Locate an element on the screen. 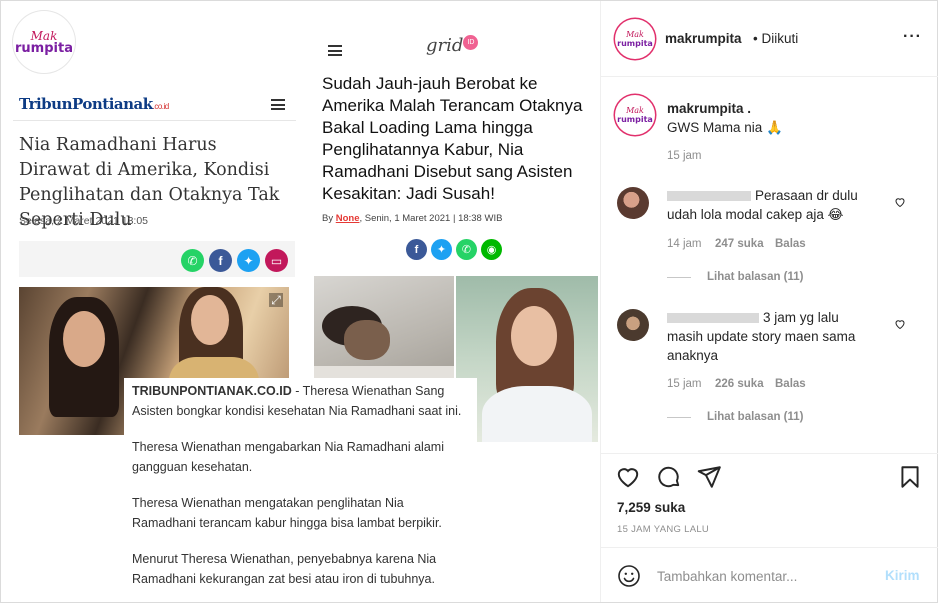  comment-text-line2: udah lola modal cakep aja 😂 is located at coordinates (755, 214).